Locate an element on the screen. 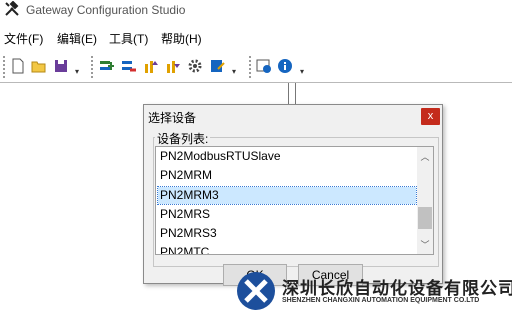  save-icon is located at coordinates (61, 66).